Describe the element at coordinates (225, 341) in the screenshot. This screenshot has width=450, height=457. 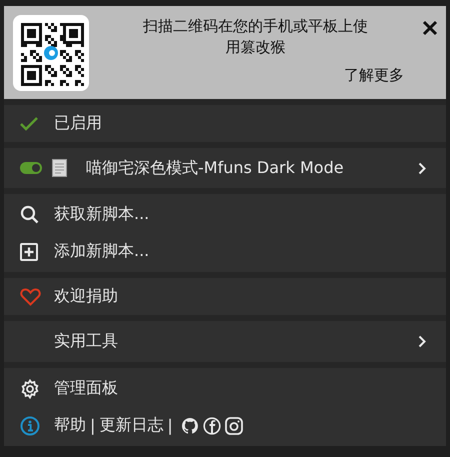
I see `menu-item: 实用工具` at that location.